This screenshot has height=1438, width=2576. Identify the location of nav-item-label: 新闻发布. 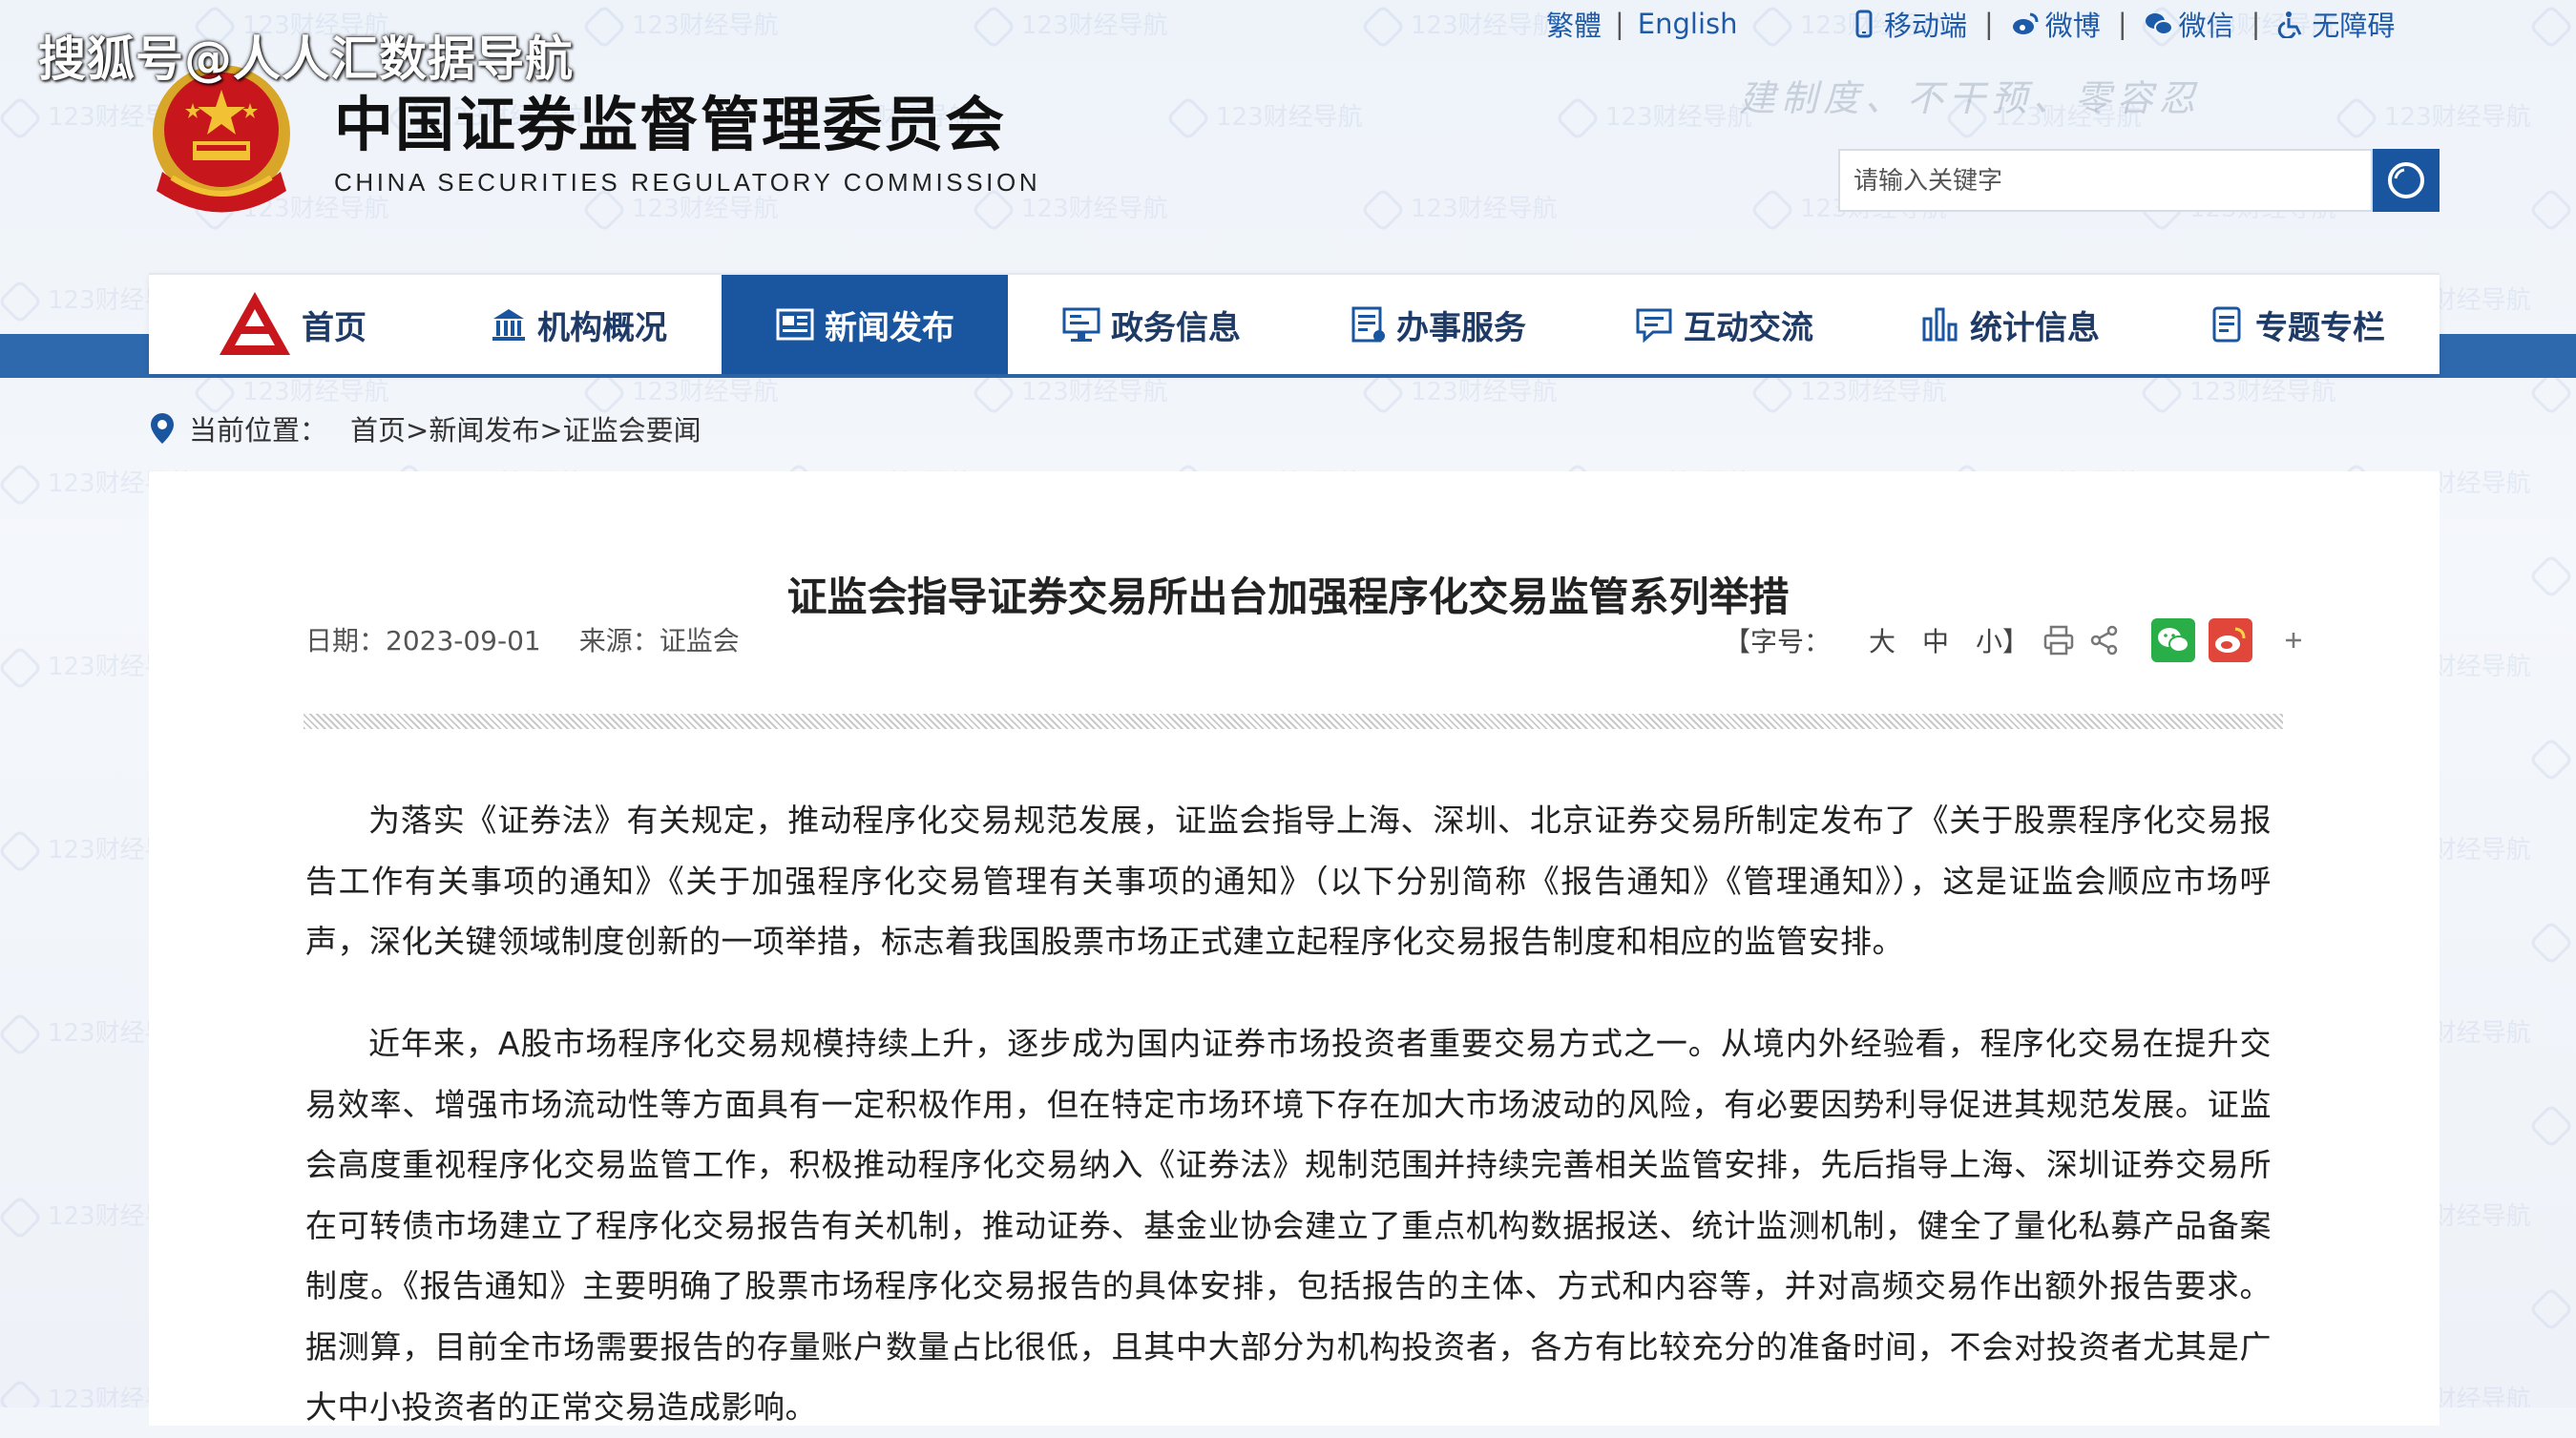
(889, 327).